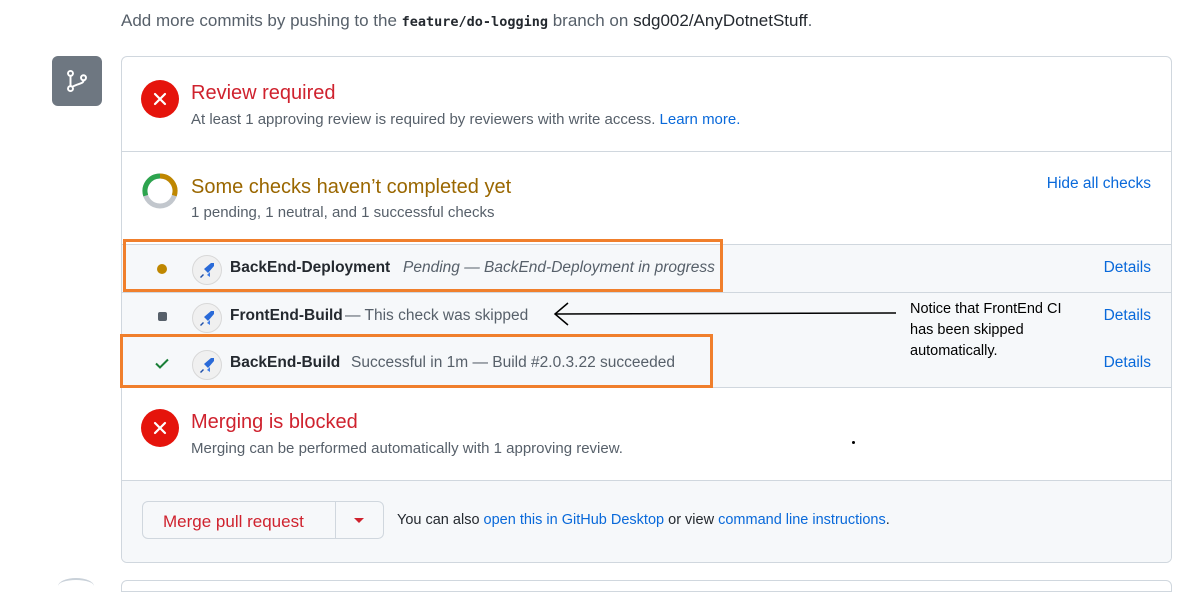  Describe the element at coordinates (1099, 184) in the screenshot. I see `hide-all-checks-link: Hide all checks` at that location.